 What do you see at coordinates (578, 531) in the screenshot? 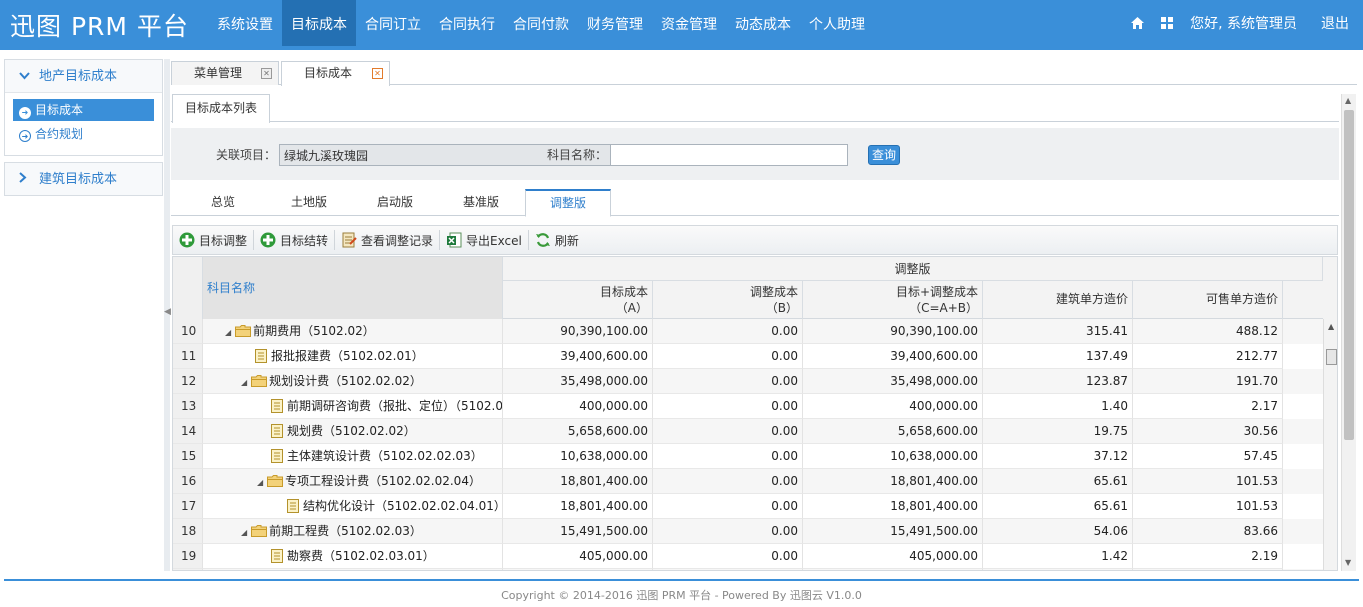
I see `value-cell-a: 15,491,500.00` at bounding box center [578, 531].